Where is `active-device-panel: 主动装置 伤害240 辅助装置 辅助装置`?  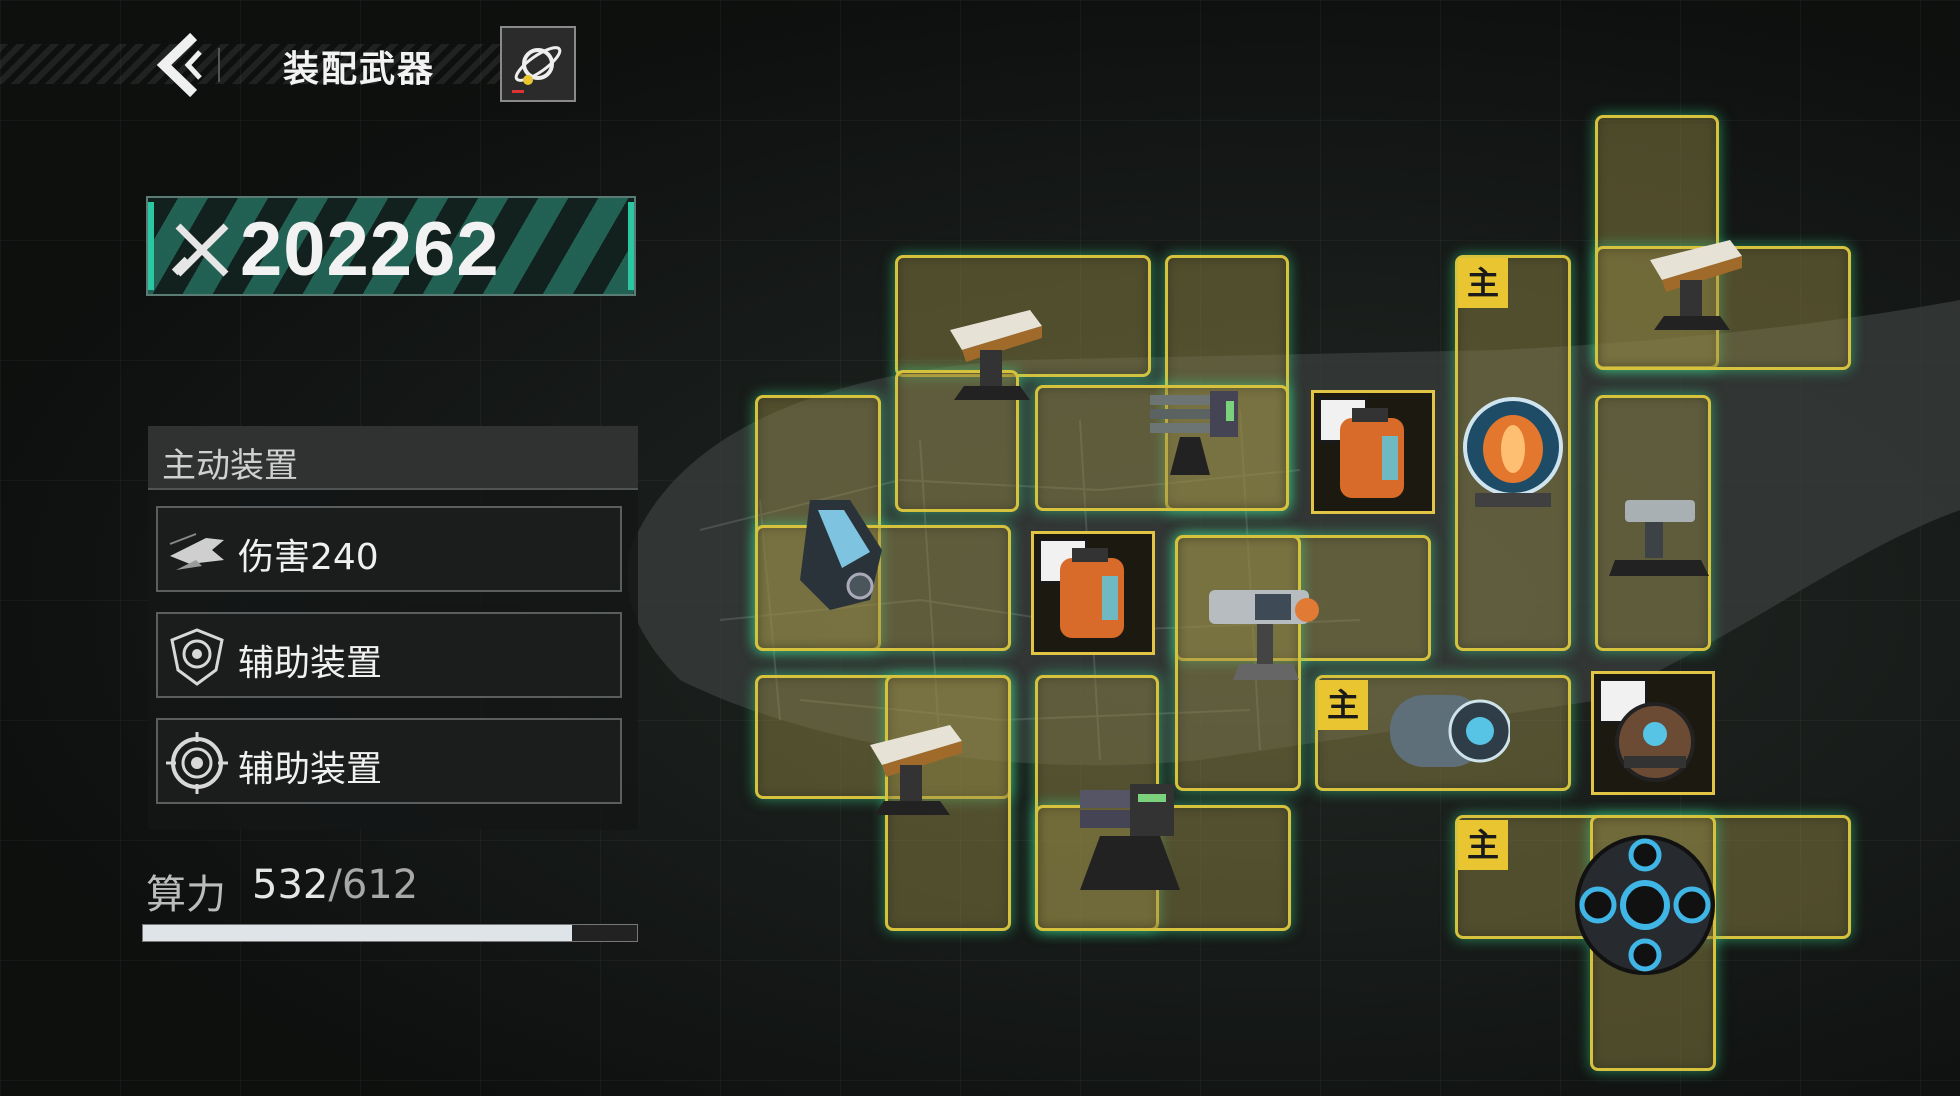
active-device-panel: 主动装置 伤害240 辅助装置 辅助装置 is located at coordinates (393, 628).